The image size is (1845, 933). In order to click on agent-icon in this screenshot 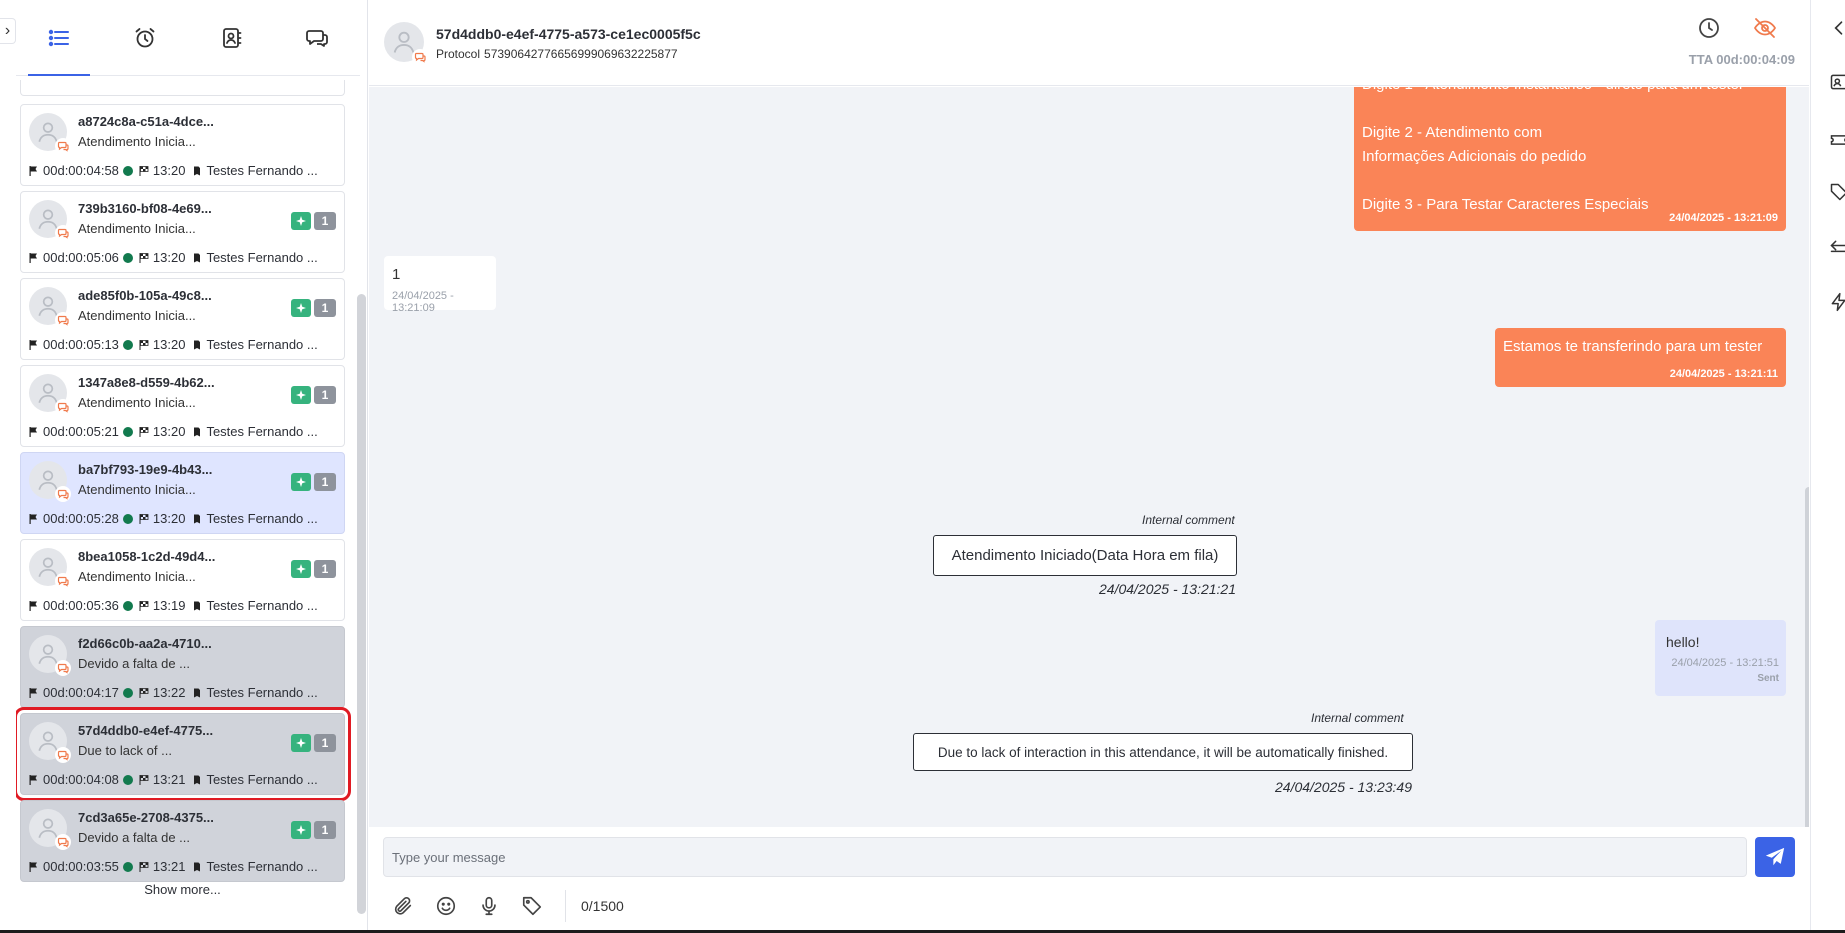, I will do `click(197, 692)`.